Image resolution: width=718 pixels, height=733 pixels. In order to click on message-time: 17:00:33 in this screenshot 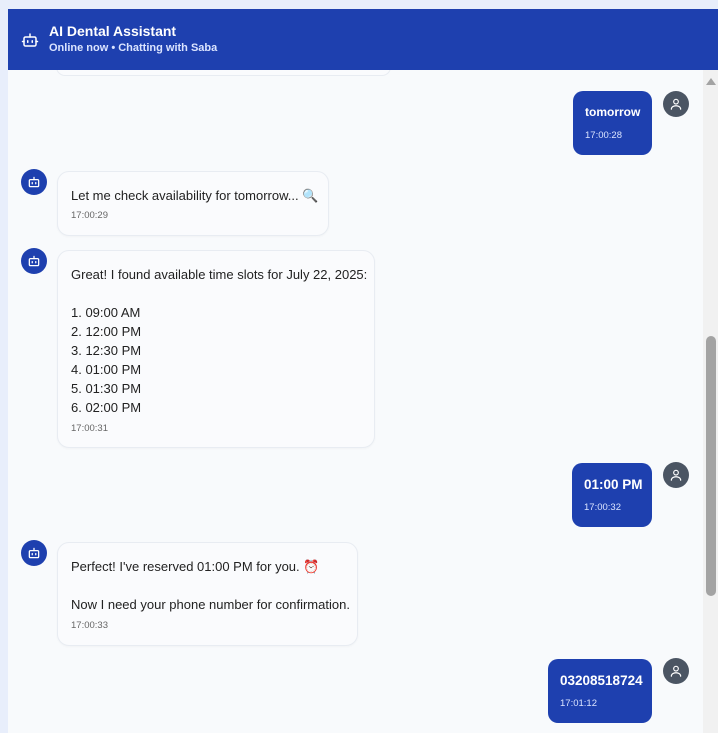, I will do `click(89, 625)`.